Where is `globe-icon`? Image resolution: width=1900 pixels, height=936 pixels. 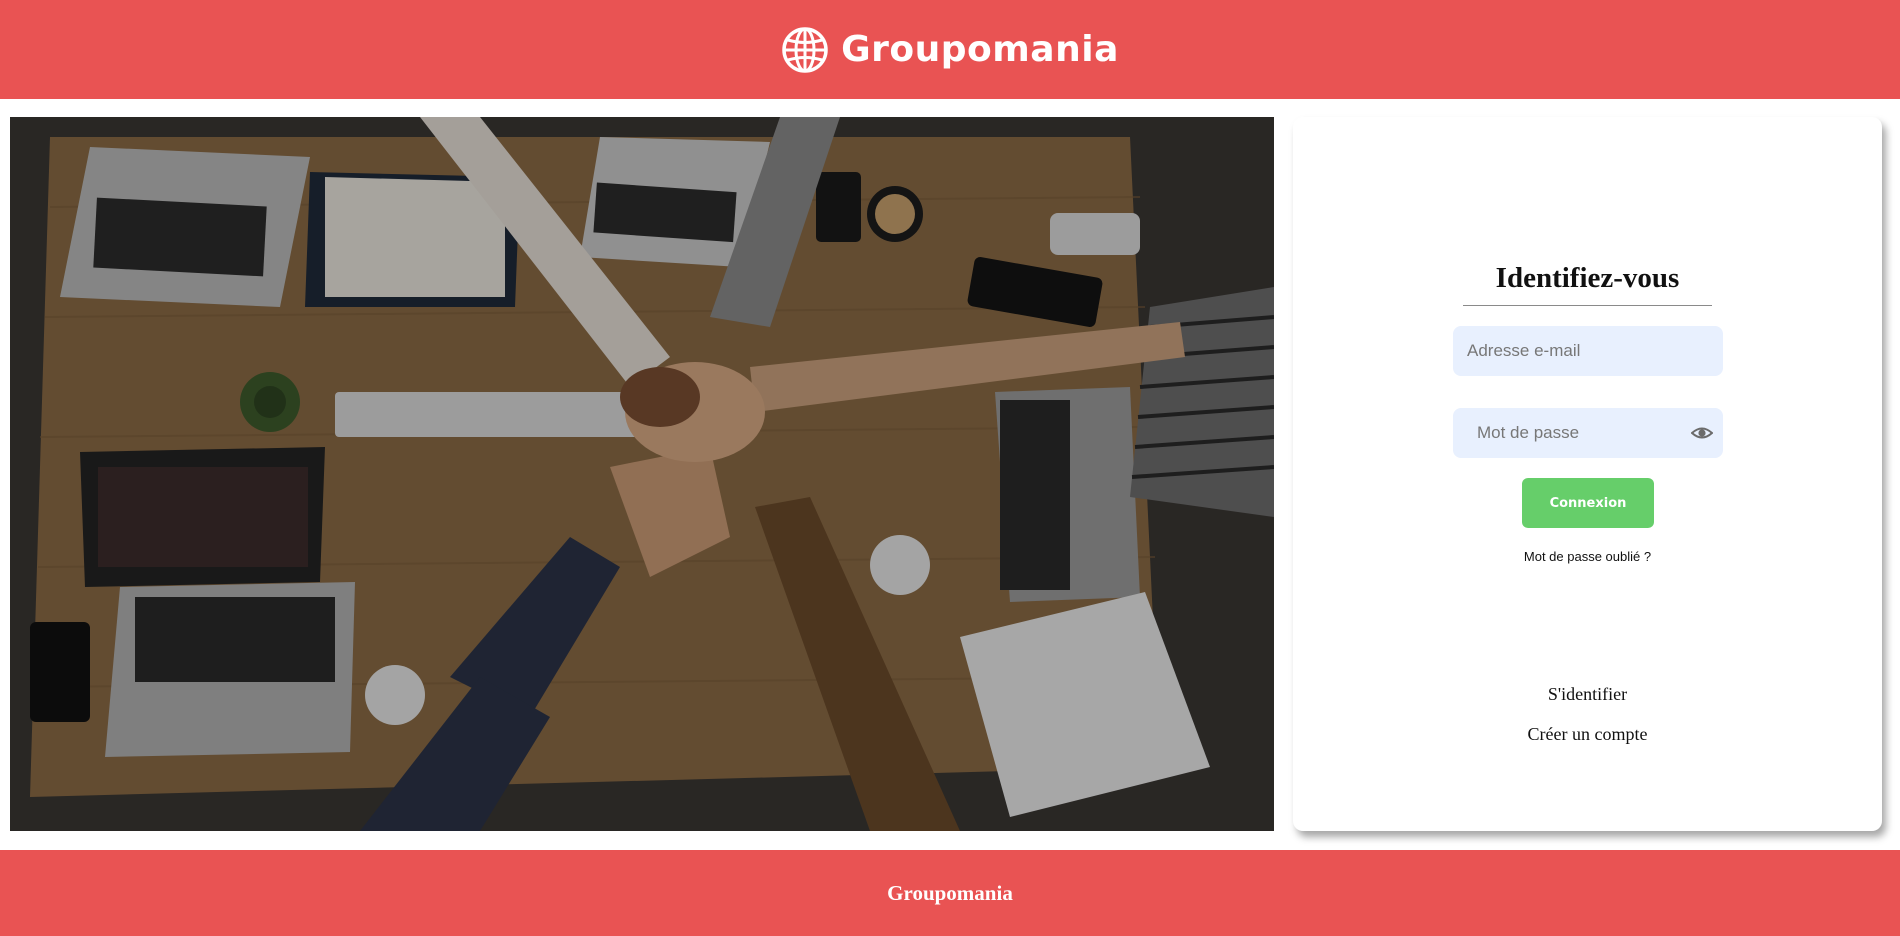
globe-icon is located at coordinates (805, 49).